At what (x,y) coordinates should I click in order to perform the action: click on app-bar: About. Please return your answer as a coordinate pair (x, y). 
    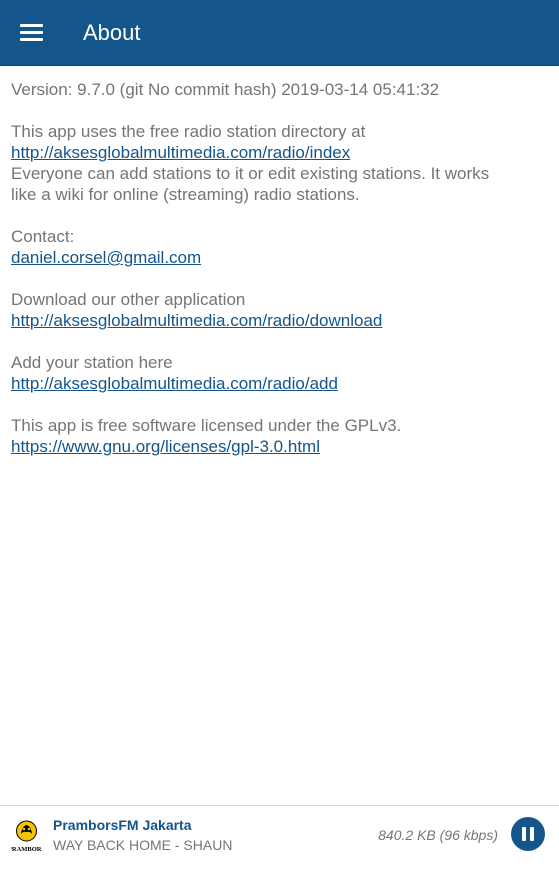
    Looking at the image, I should click on (279, 33).